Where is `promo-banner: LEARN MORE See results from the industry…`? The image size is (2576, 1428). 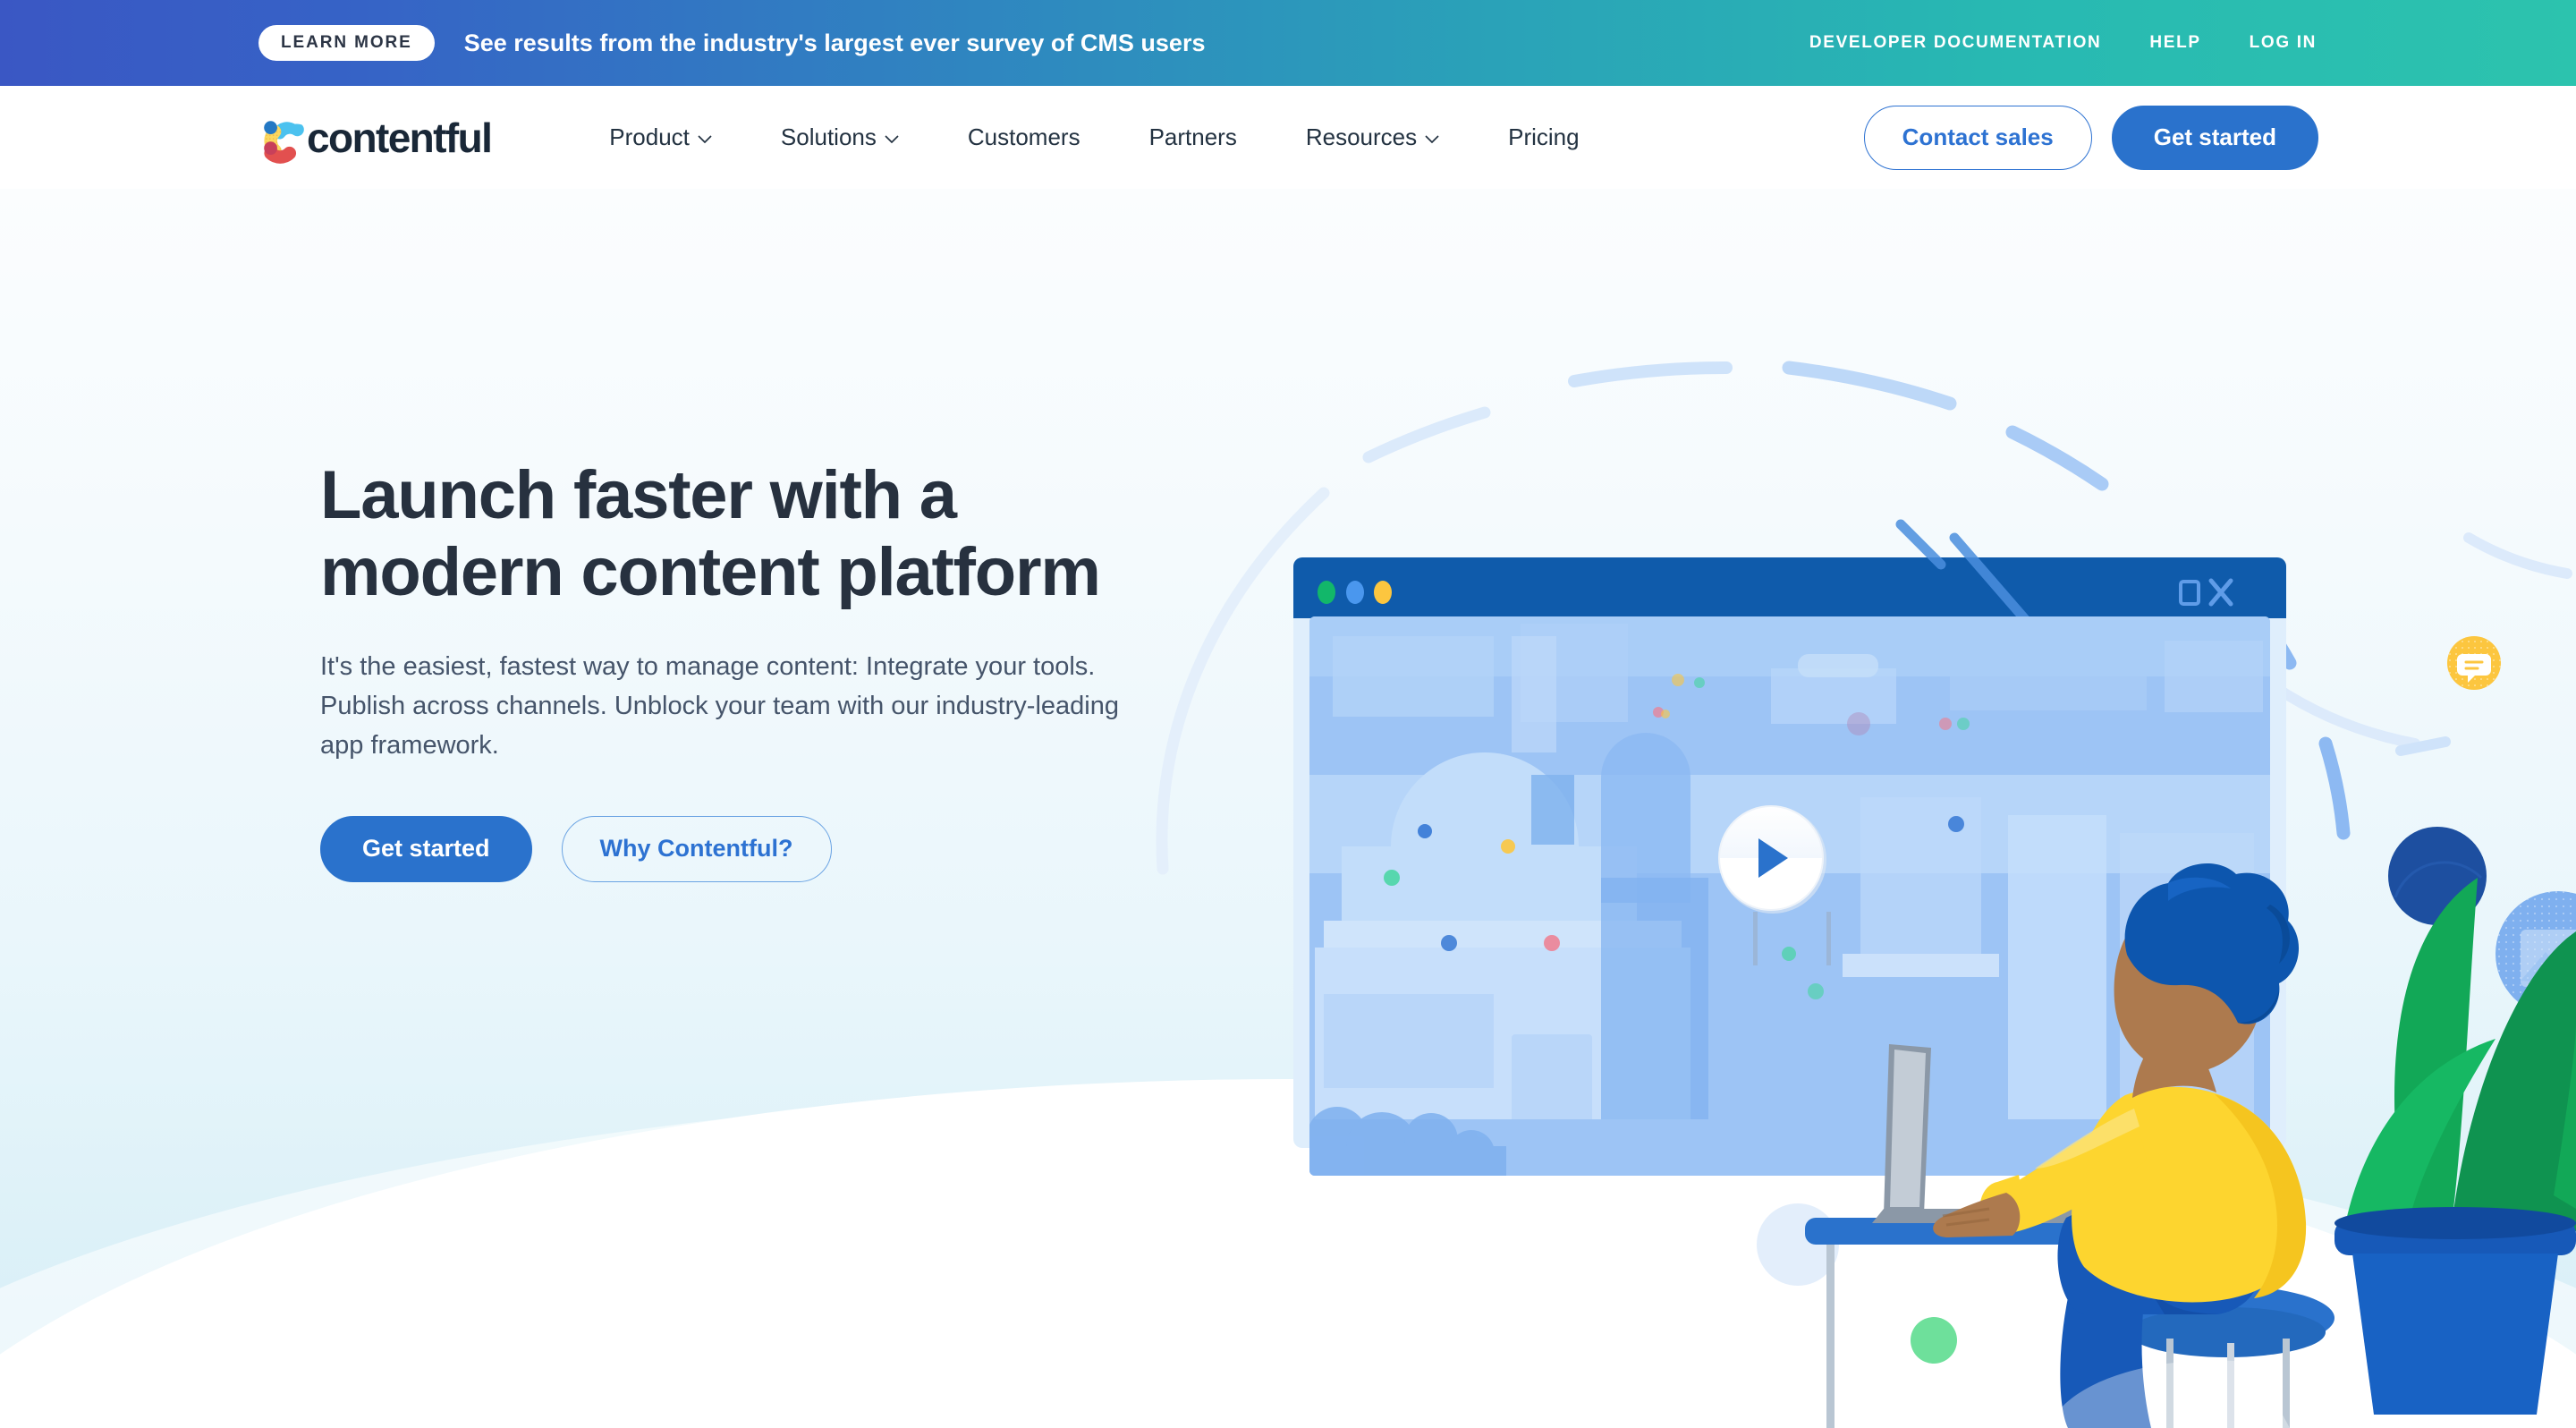
promo-banner: LEARN MORE See results from the industry… is located at coordinates (1288, 43).